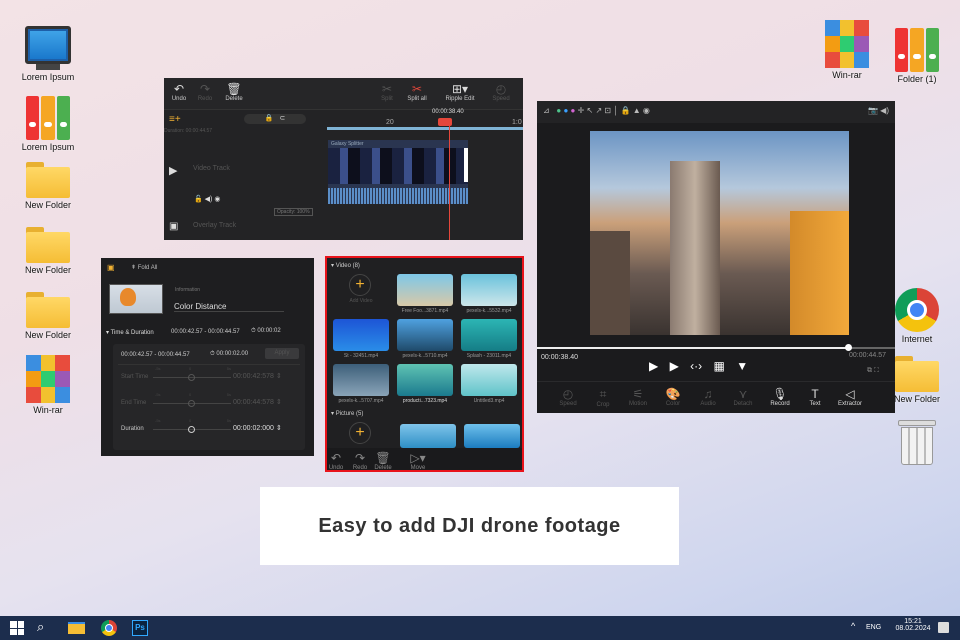  What do you see at coordinates (48, 316) in the screenshot?
I see `desktop-icon-folder-3: New Folder` at bounding box center [48, 316].